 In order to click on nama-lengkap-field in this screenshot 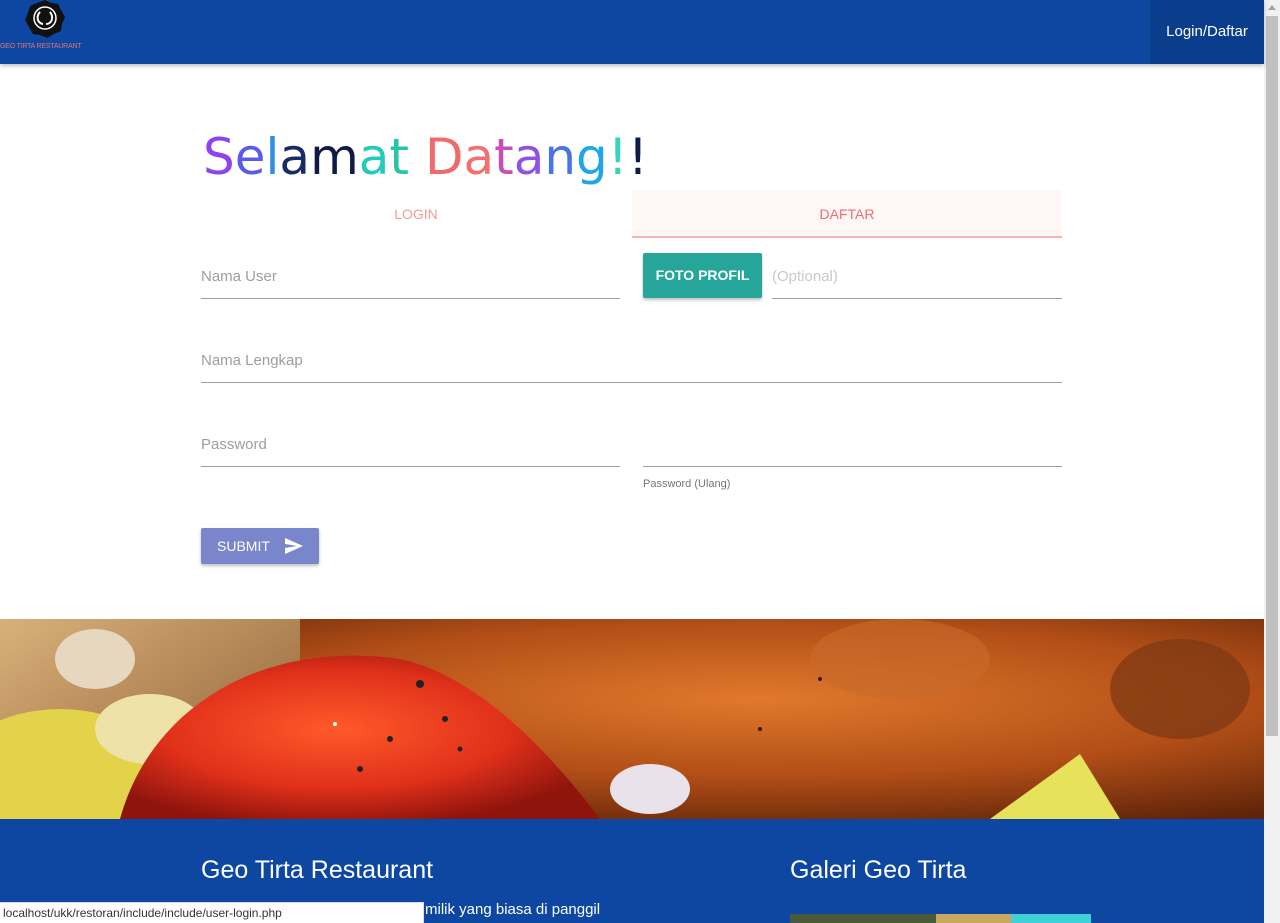, I will do `click(631, 360)`.